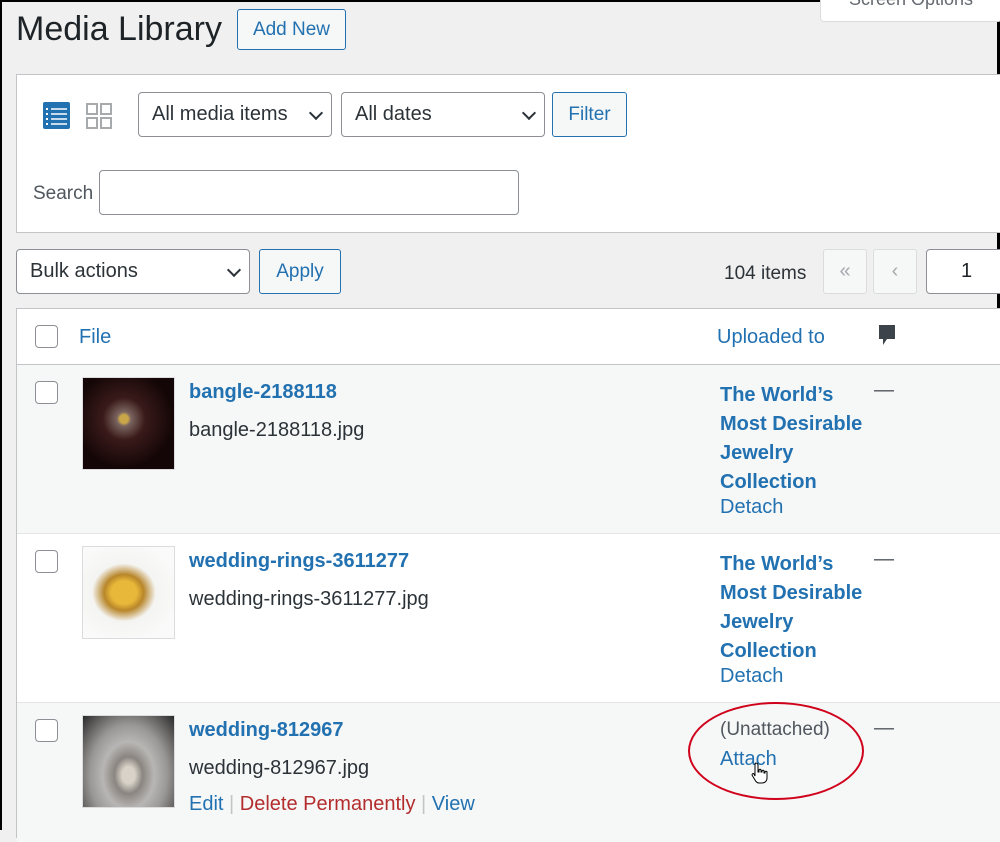  I want to click on apply-button: Apply, so click(300, 271).